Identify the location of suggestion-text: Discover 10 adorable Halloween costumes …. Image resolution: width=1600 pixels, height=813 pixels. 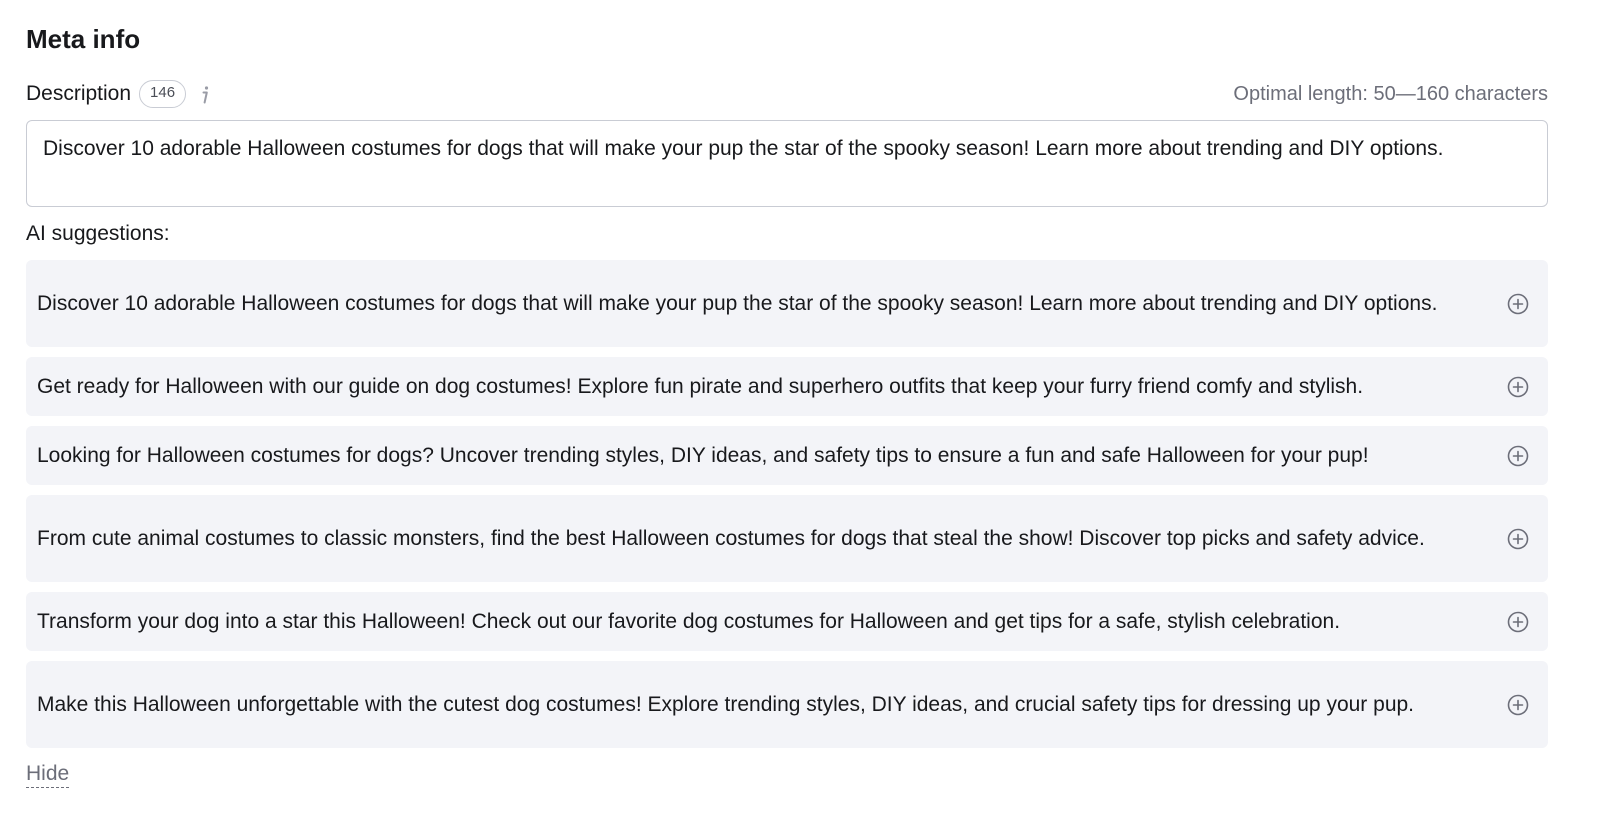
(737, 303).